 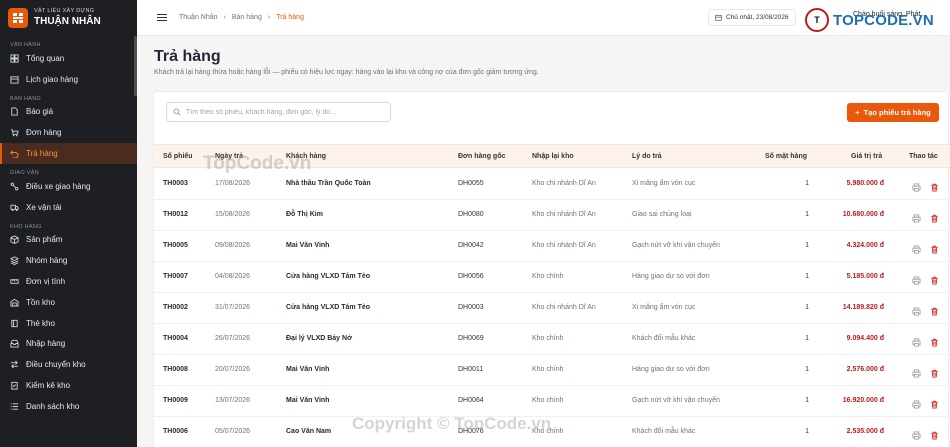 I want to click on cell-return-value: 4.324.000 đ, so click(x=865, y=245).